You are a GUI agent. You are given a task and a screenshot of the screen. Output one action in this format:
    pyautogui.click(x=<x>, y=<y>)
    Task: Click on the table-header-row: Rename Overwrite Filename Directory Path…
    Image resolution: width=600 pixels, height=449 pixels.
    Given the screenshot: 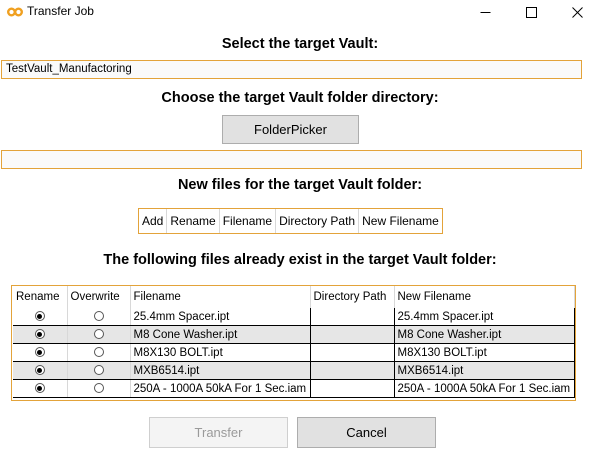 What is the action you would take?
    pyautogui.click(x=294, y=297)
    